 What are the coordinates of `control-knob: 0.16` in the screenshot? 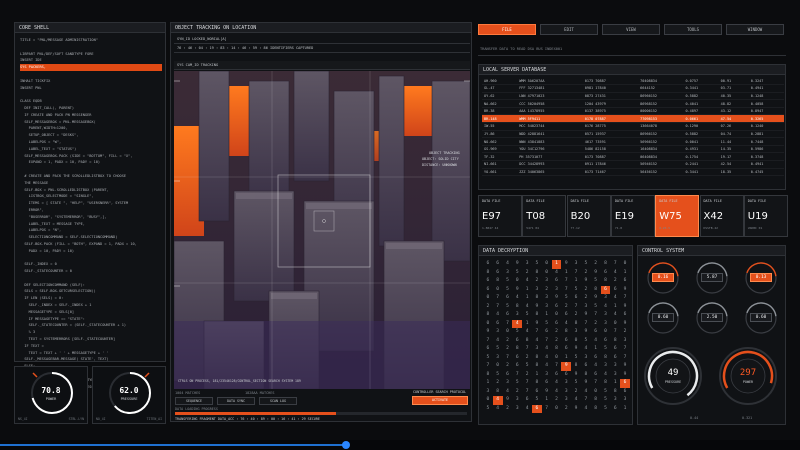 It's located at (663, 280).